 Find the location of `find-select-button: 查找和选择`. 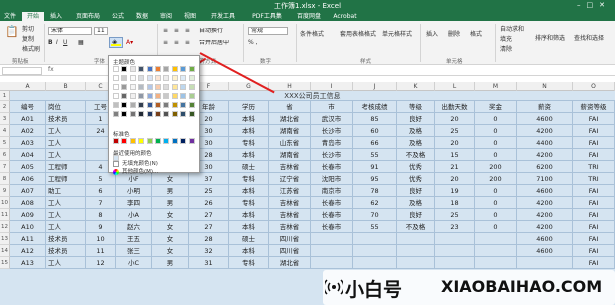

find-select-button: 查找和选择 is located at coordinates (589, 37).